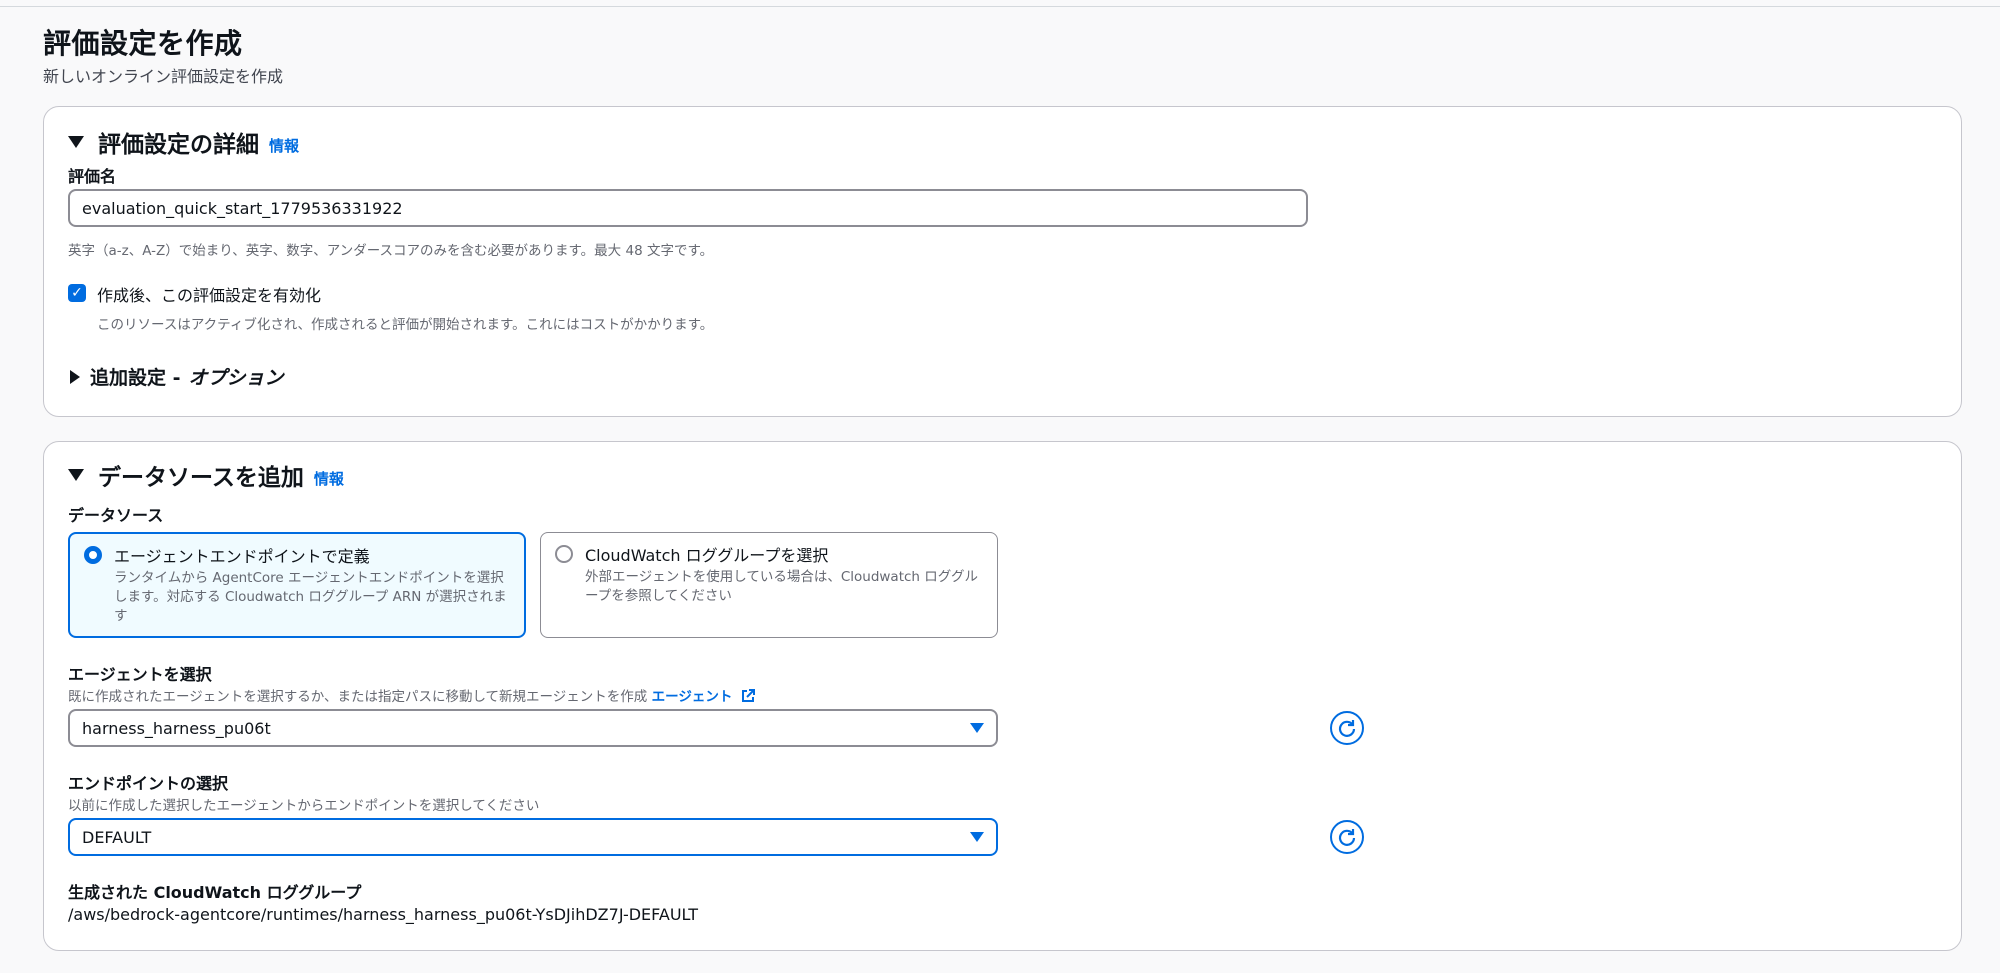 The image size is (2000, 973). I want to click on agent-link-label: エージェント, so click(692, 697).